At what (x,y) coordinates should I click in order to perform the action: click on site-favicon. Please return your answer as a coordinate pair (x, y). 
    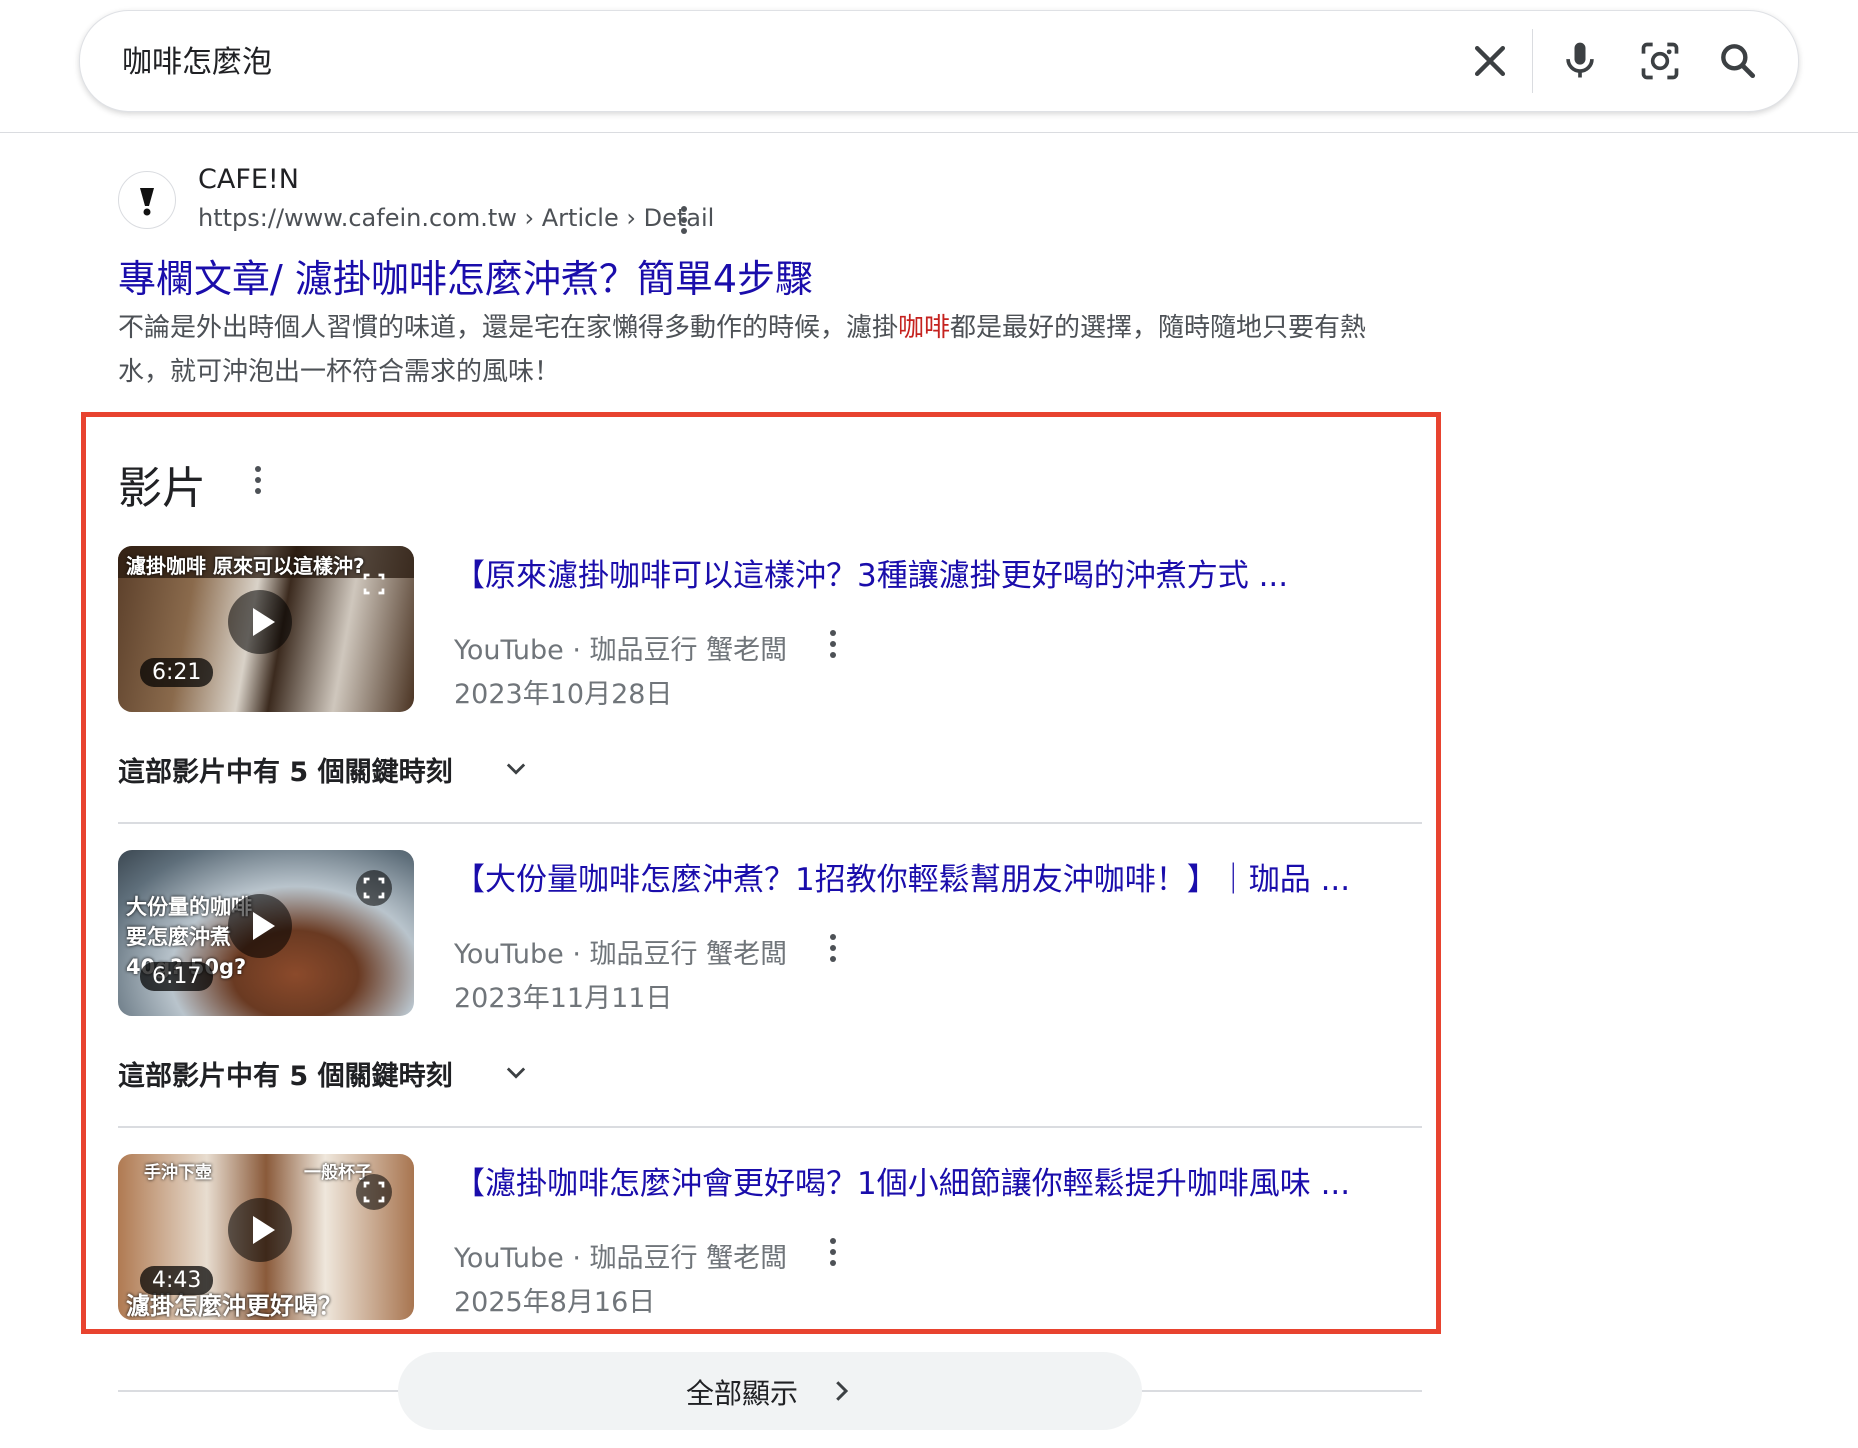
    Looking at the image, I should click on (147, 200).